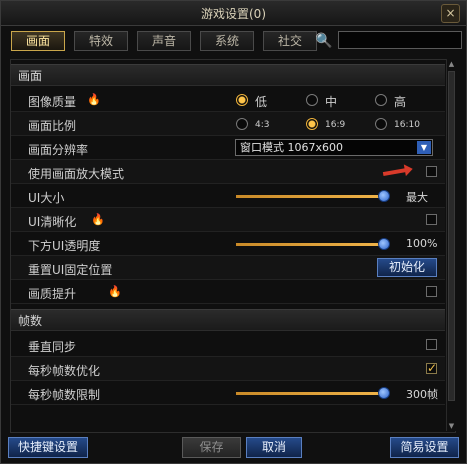  I want to click on search-input, so click(400, 40).